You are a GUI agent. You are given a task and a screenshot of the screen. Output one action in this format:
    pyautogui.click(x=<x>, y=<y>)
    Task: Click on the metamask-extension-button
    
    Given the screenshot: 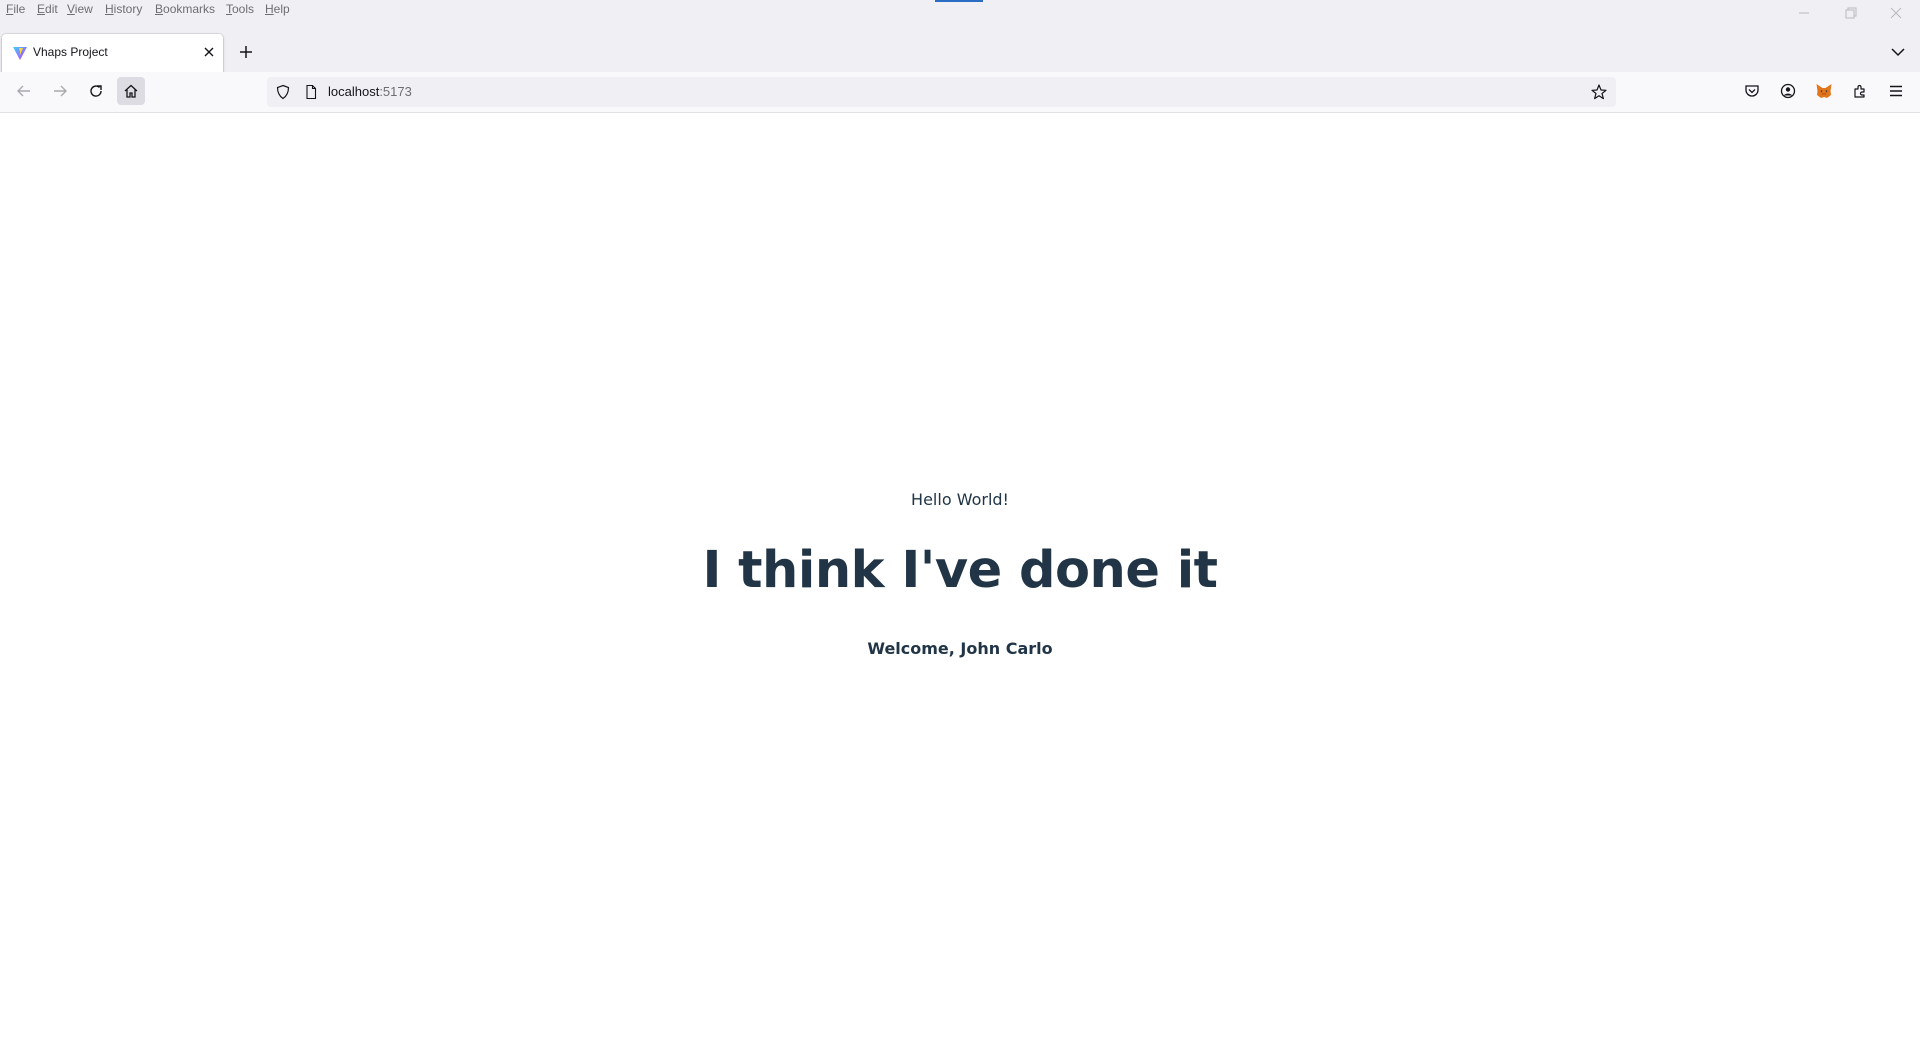 What is the action you would take?
    pyautogui.click(x=1824, y=91)
    